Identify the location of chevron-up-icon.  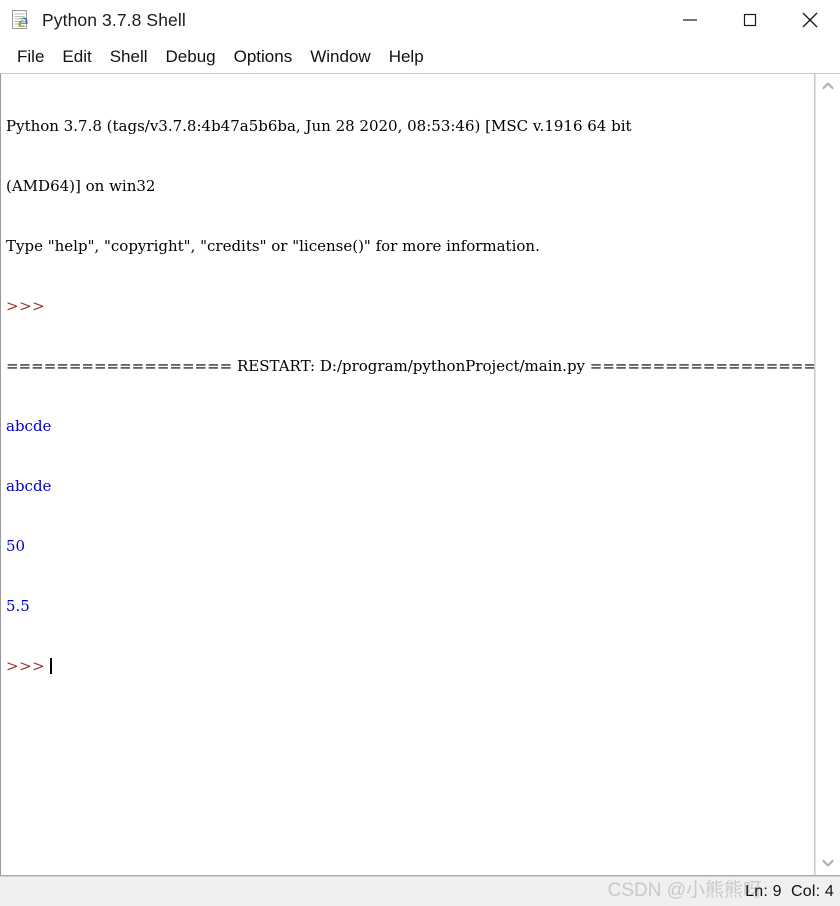
(828, 86).